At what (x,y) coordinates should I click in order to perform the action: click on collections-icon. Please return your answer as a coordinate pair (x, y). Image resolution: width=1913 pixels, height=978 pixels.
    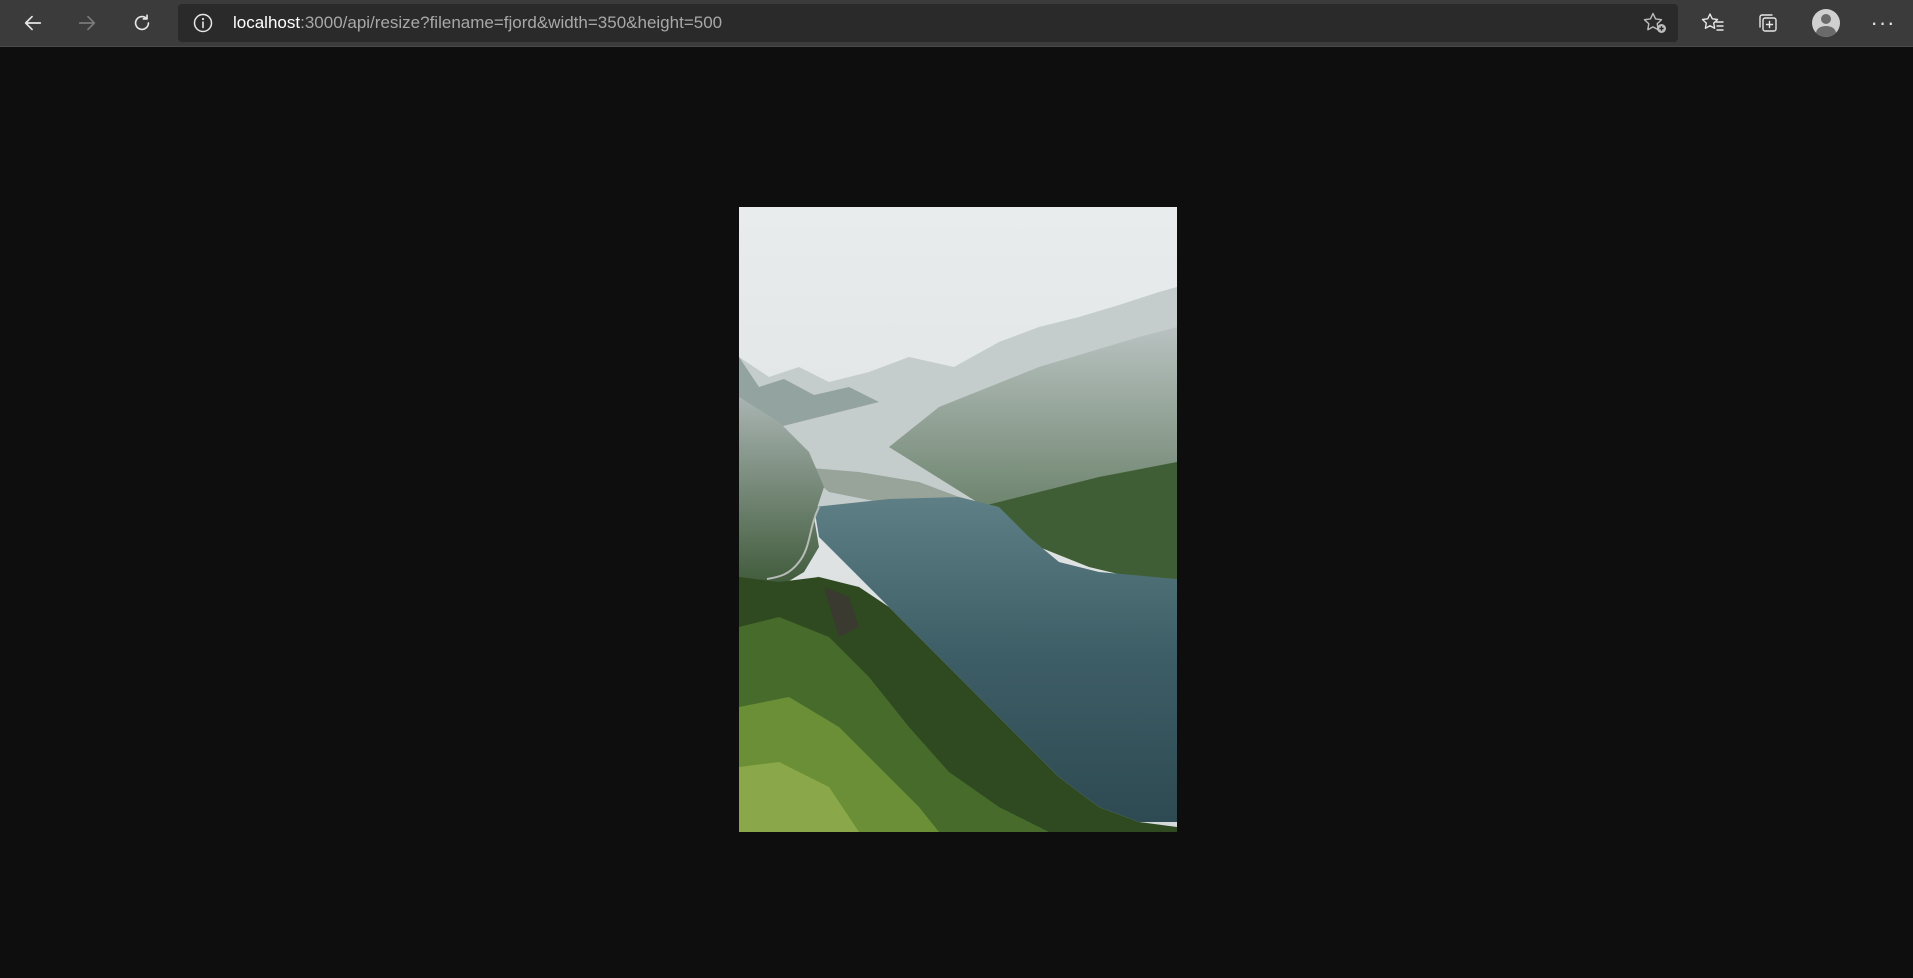
    Looking at the image, I should click on (1768, 23).